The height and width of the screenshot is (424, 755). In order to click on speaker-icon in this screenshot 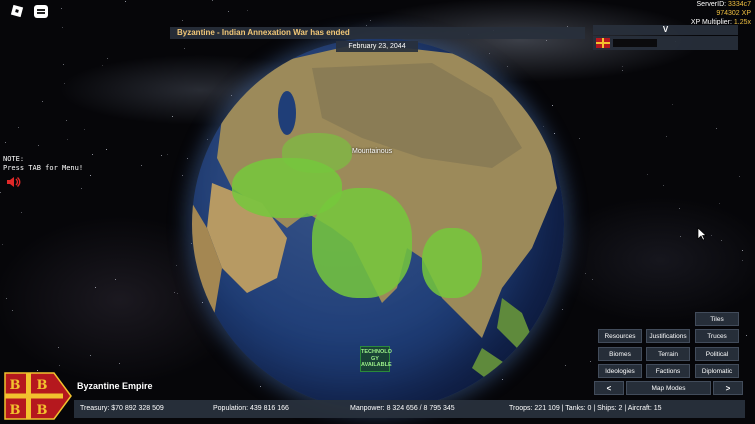, I will do `click(14, 182)`.